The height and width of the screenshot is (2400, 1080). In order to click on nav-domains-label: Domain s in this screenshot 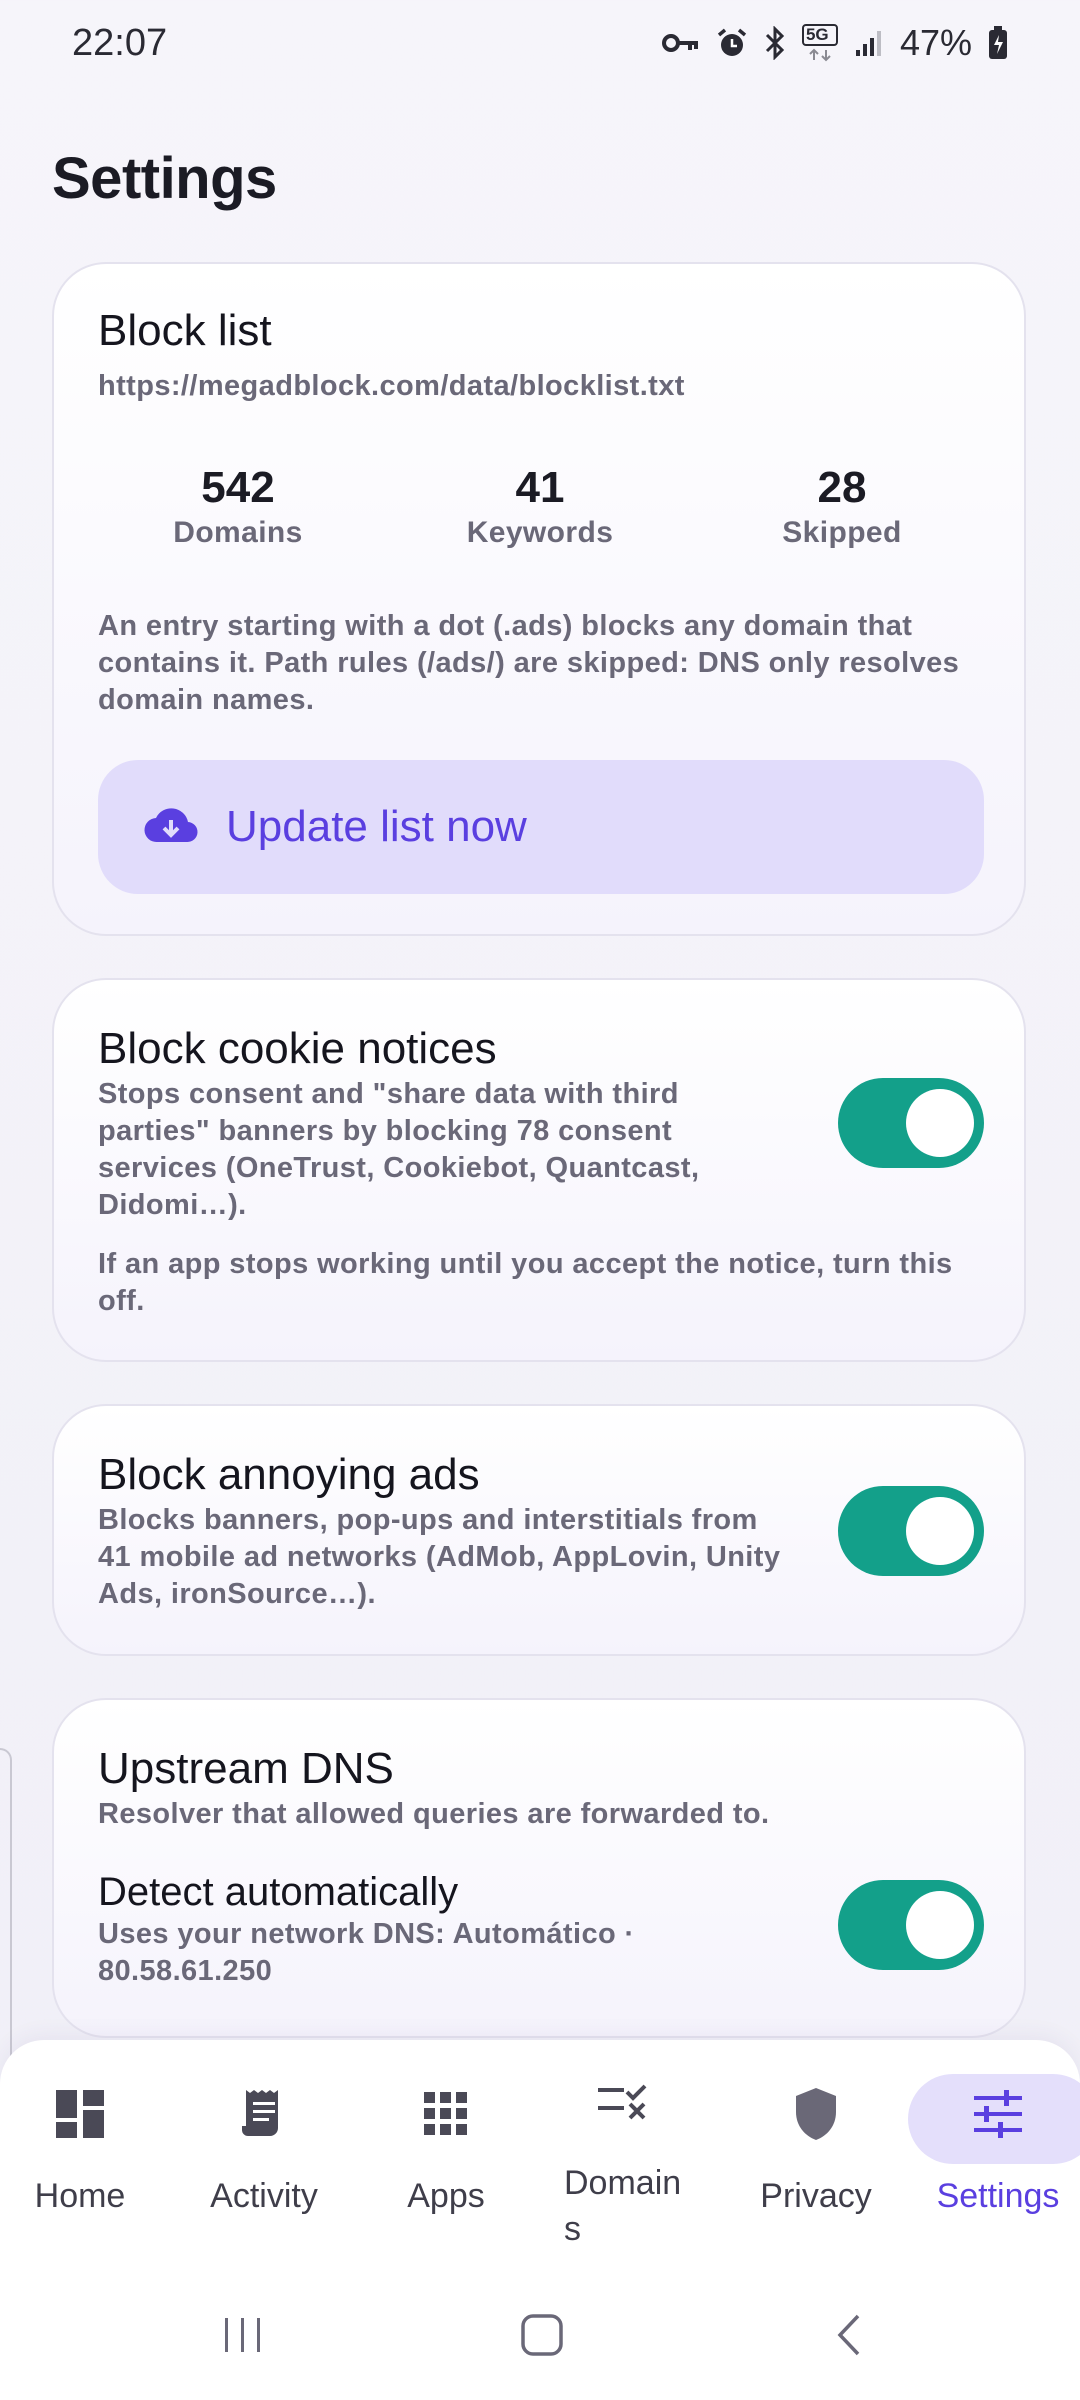, I will do `click(623, 2206)`.